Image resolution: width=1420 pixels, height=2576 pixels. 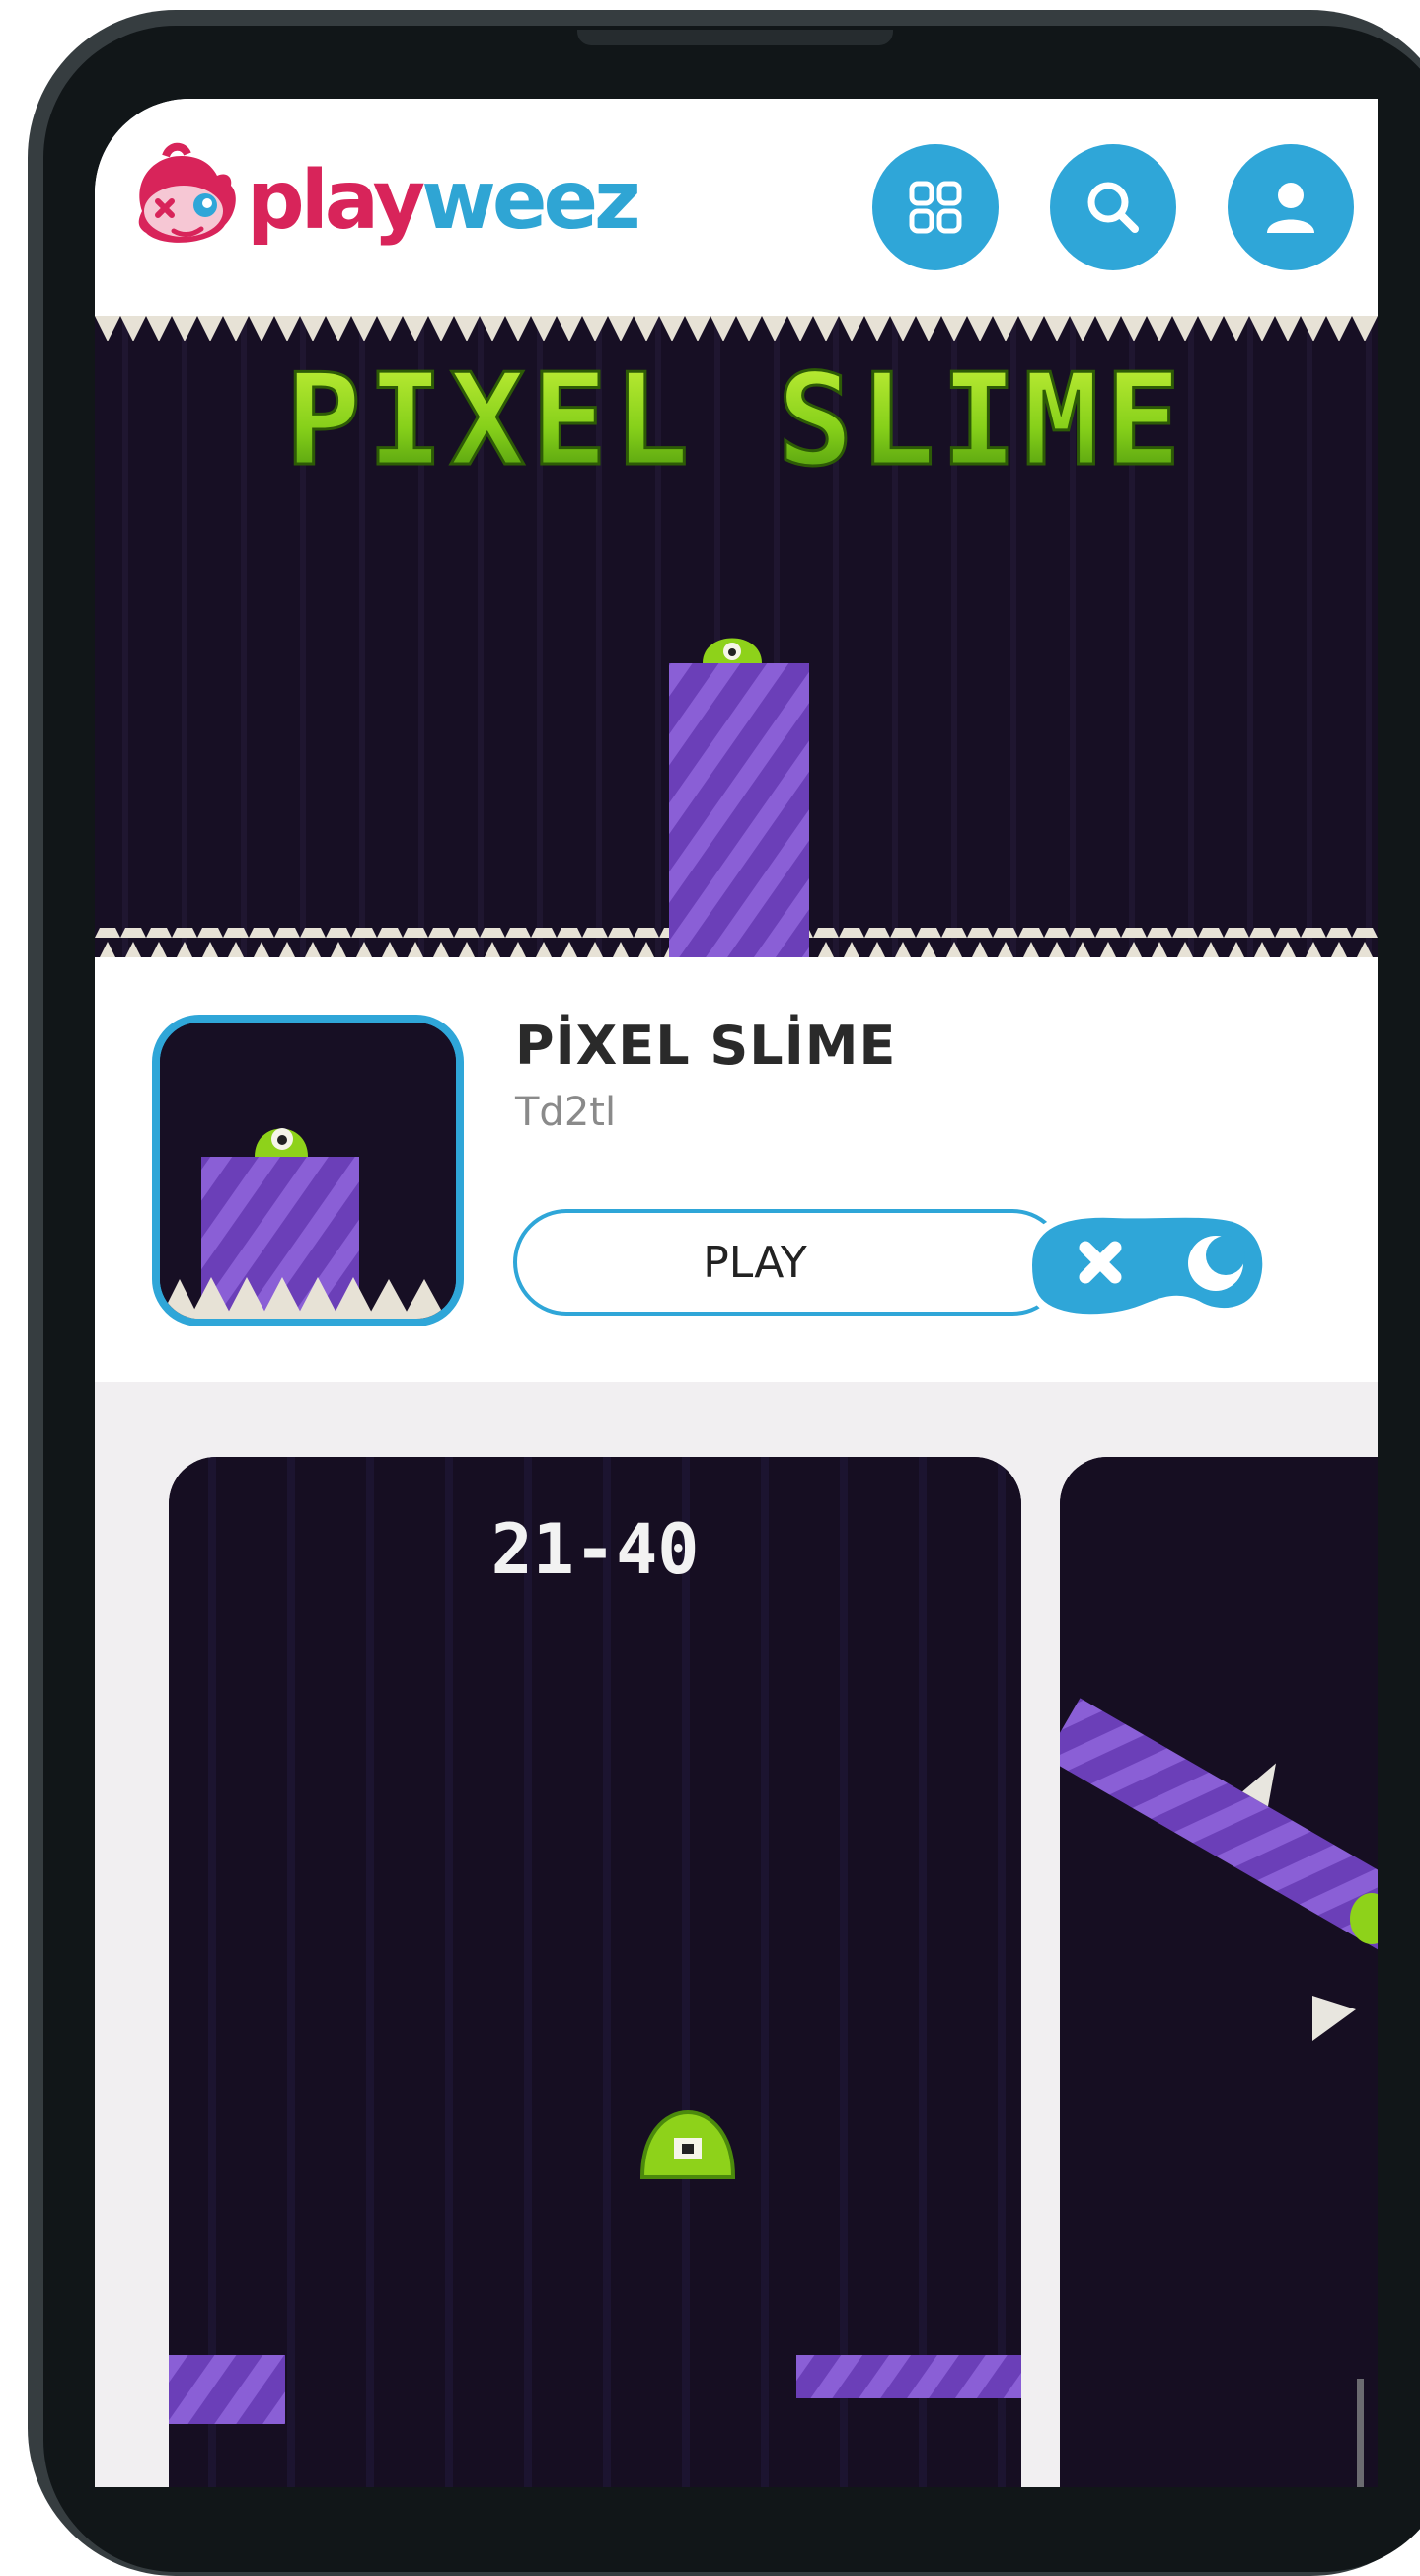 I want to click on level-range-text: 21-40, so click(x=595, y=1549).